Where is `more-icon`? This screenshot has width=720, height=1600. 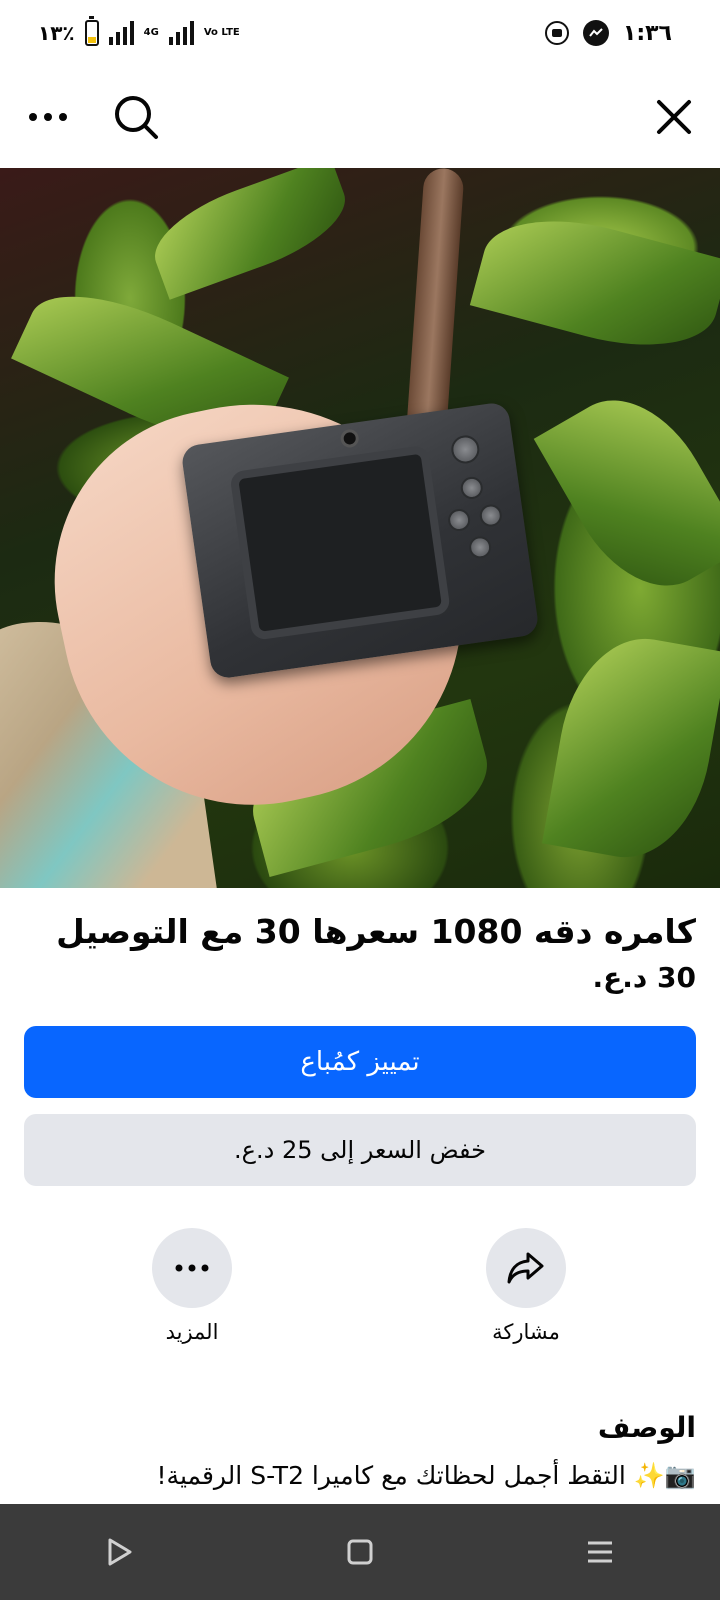 more-icon is located at coordinates (48, 117).